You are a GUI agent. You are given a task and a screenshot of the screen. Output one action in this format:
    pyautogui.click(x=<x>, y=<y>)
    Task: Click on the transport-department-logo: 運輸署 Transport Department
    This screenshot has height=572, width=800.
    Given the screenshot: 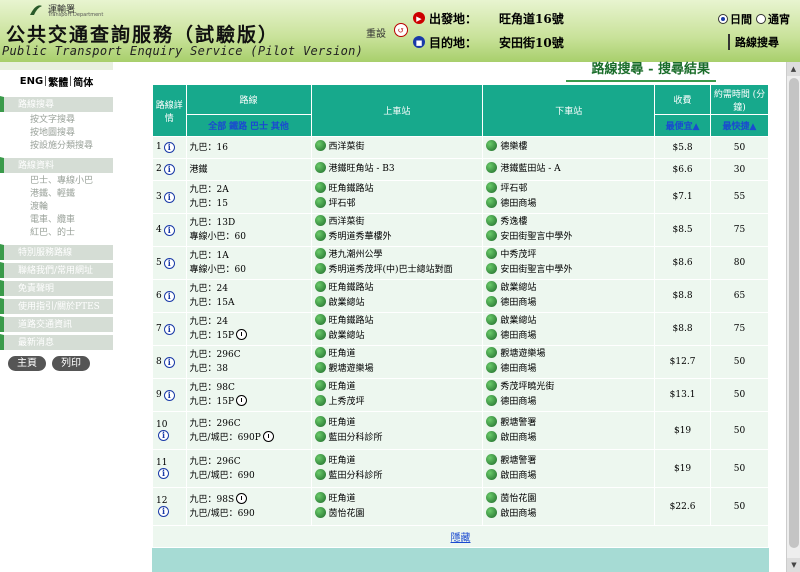 What is the action you would take?
    pyautogui.click(x=68, y=11)
    